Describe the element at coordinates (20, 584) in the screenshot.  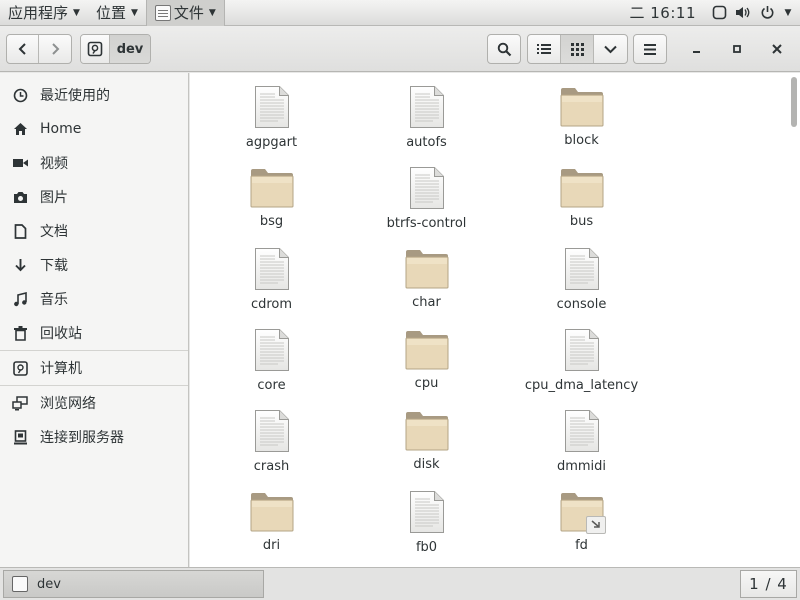
I see `file-manager-icon` at that location.